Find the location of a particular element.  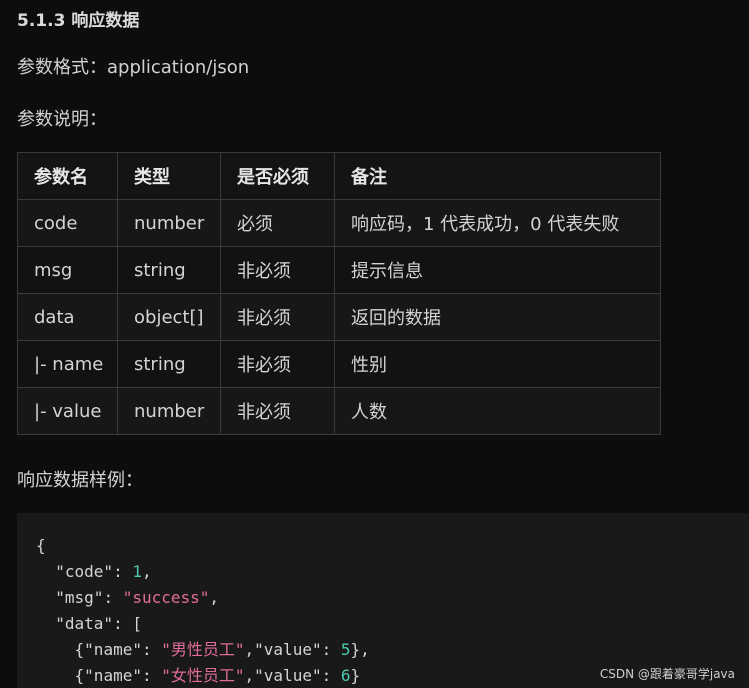

cell-name: code is located at coordinates (67, 223).